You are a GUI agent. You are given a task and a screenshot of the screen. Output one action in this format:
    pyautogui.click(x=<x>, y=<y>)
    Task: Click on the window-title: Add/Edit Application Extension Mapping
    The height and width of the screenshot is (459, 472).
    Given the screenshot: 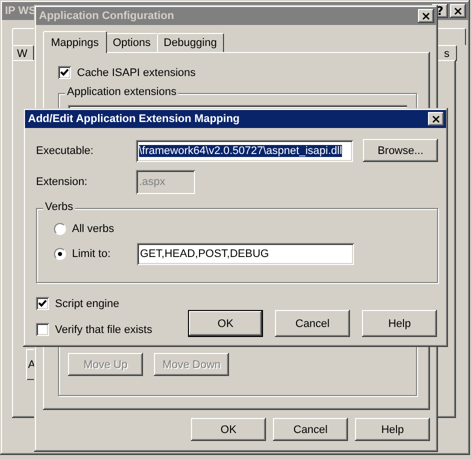 What is the action you would take?
    pyautogui.click(x=134, y=119)
    